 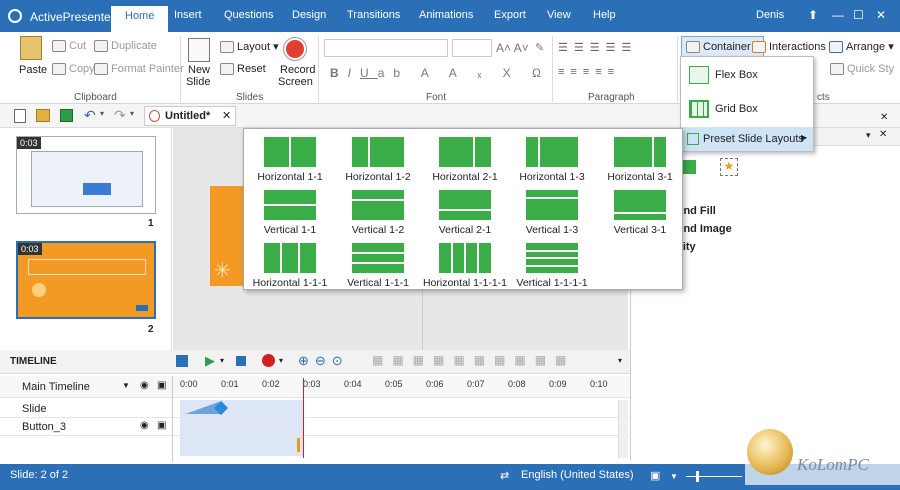 What do you see at coordinates (577, 475) in the screenshot?
I see `language-status: English (United States)` at bounding box center [577, 475].